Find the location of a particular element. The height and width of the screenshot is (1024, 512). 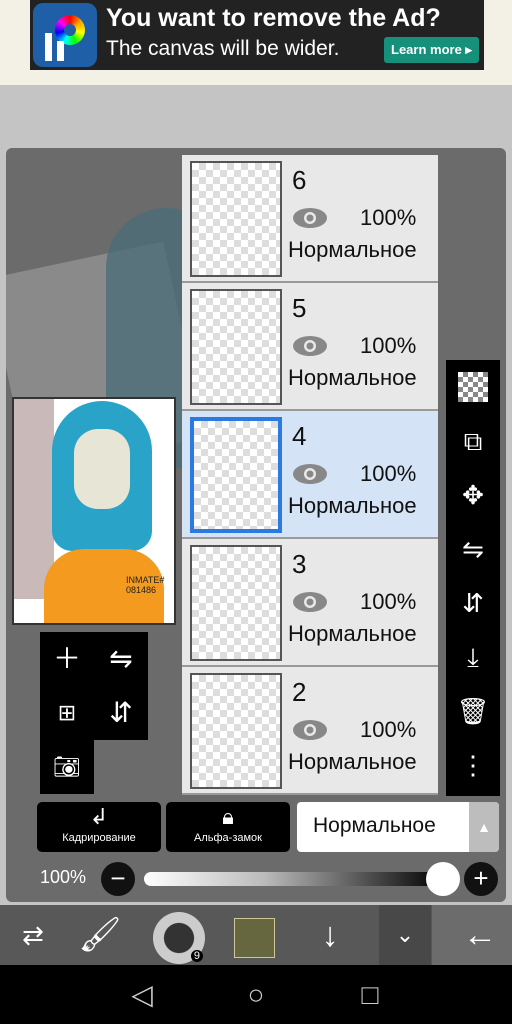

layer-row: 6 100% Нормальное is located at coordinates (310, 219).